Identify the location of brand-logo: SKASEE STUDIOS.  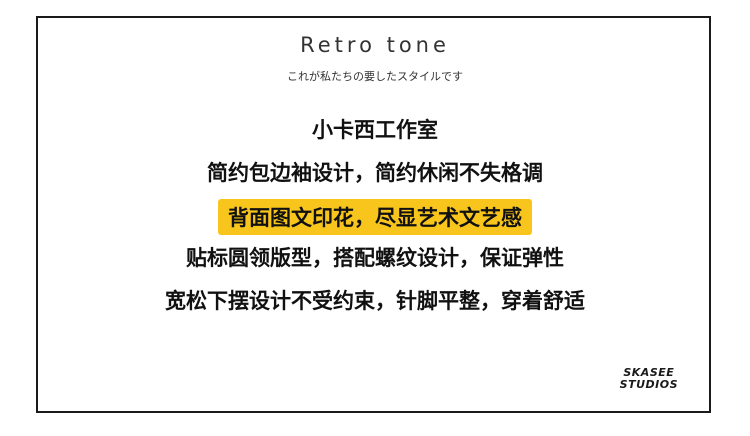
(649, 379).